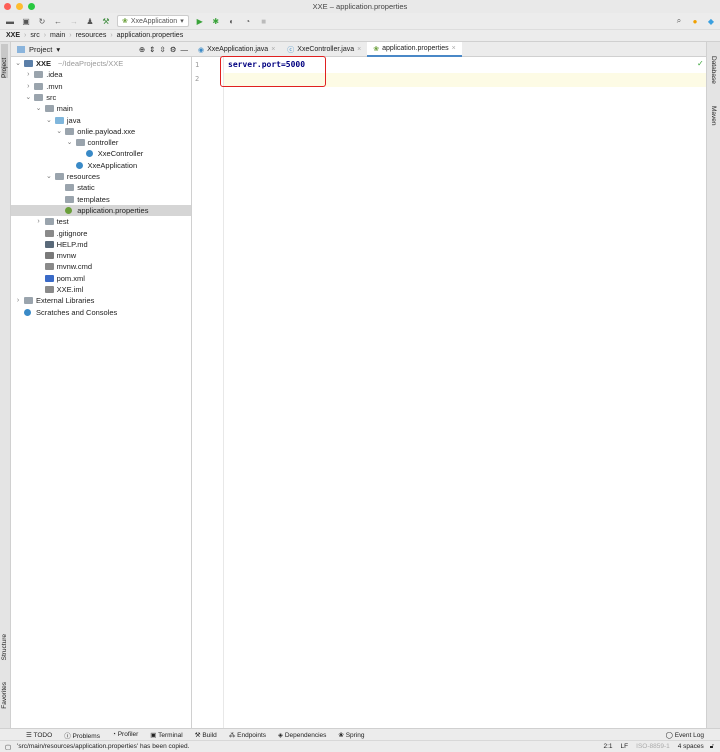 This screenshot has width=720, height=752. I want to click on breadcrumb-item: resources, so click(91, 35).